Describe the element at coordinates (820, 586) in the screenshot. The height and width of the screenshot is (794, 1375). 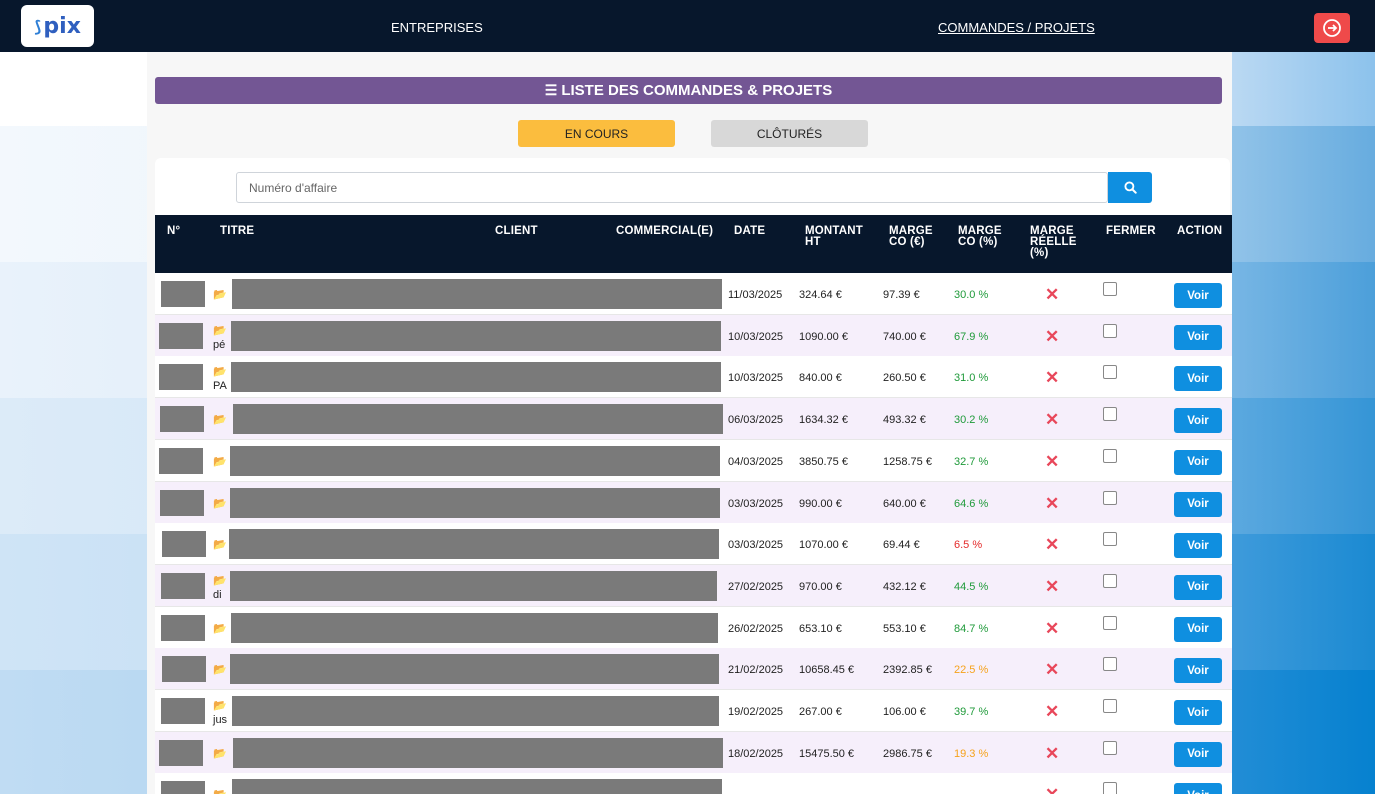
I see `cell-montant-ht: 970.00 €` at that location.